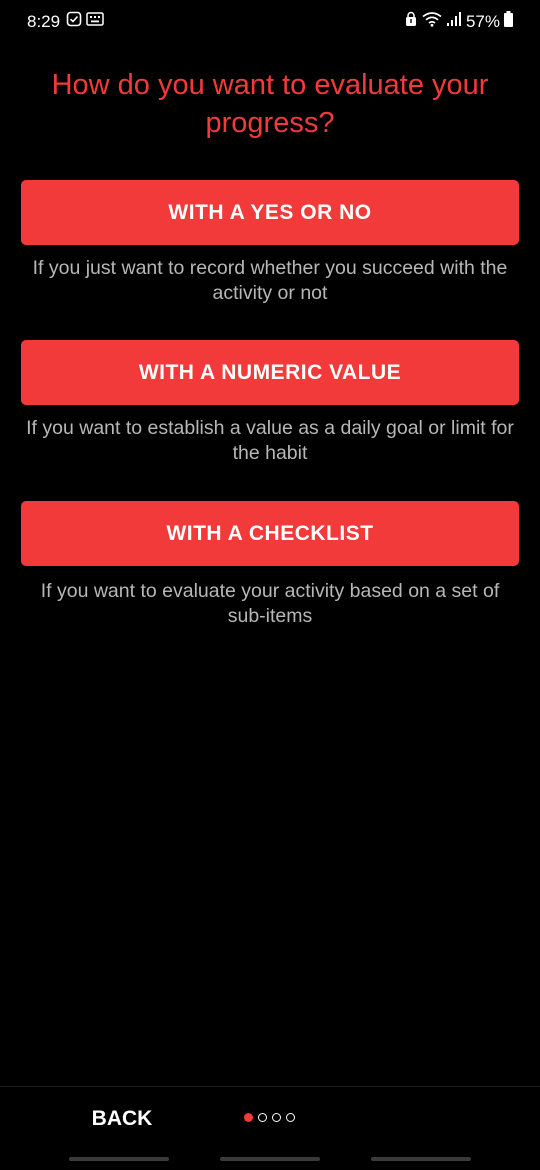  Describe the element at coordinates (122, 1119) in the screenshot. I see `back-button: BACK` at that location.